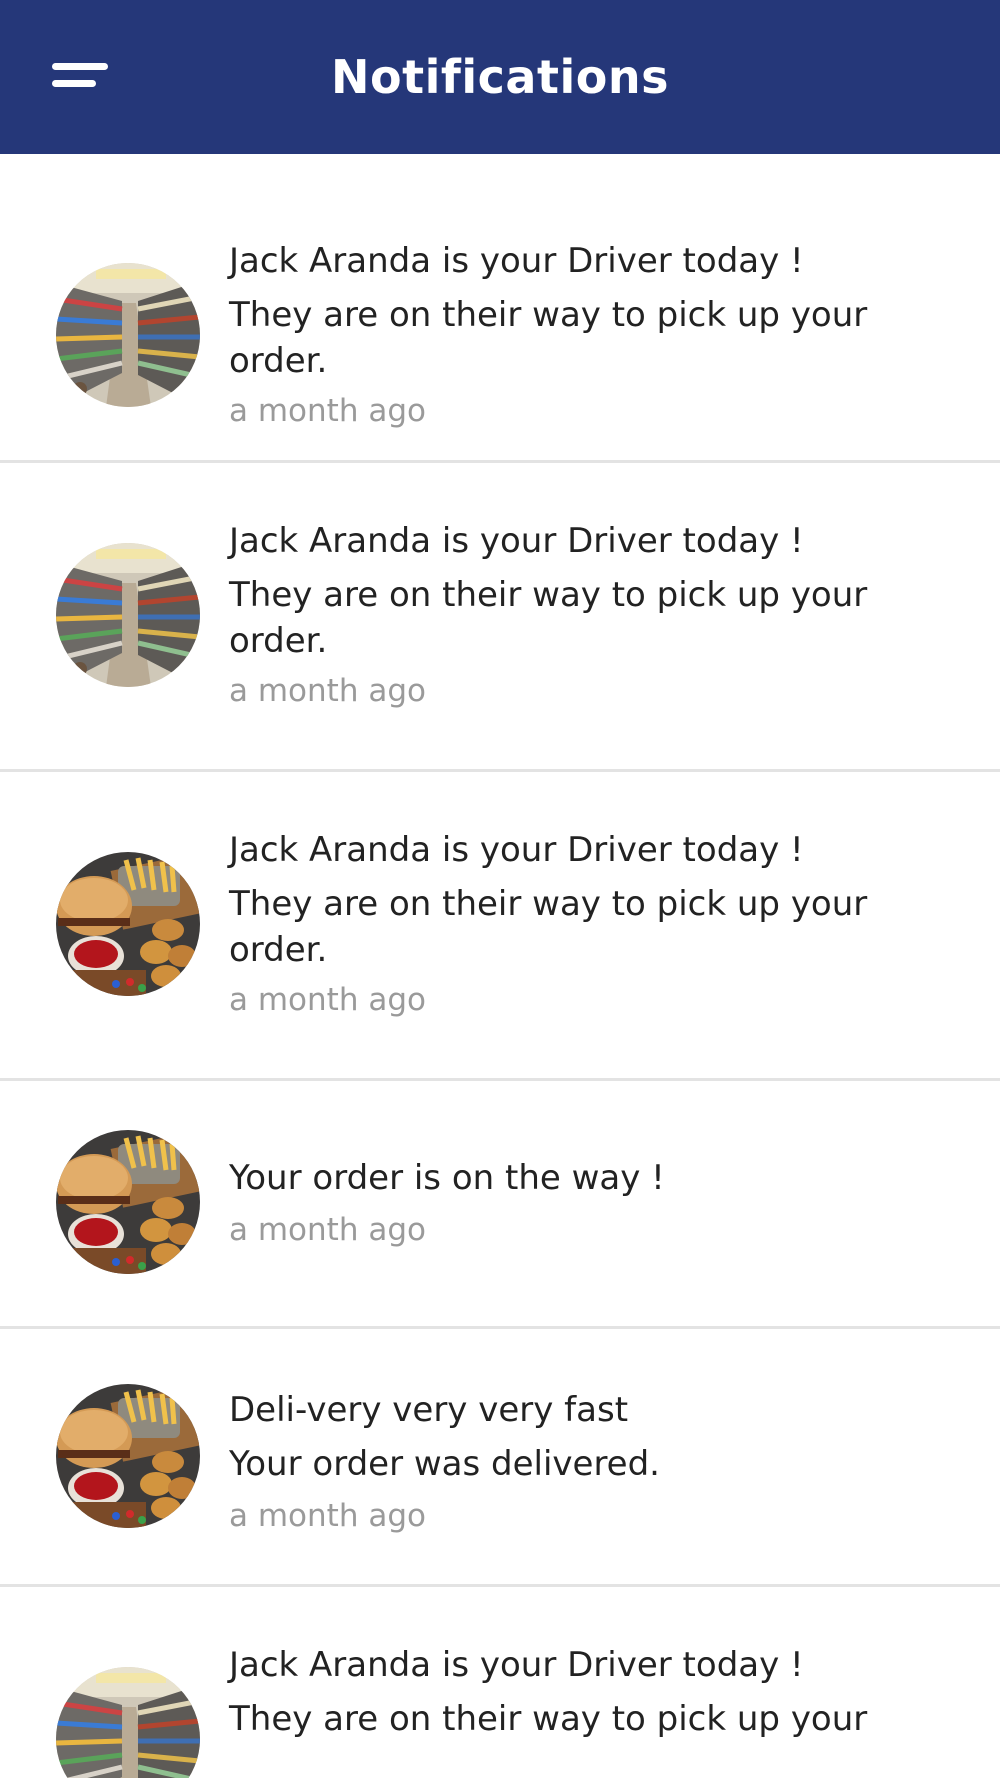 The width and height of the screenshot is (1000, 1778). I want to click on notification-line: Deli-very very very fast, so click(429, 1410).